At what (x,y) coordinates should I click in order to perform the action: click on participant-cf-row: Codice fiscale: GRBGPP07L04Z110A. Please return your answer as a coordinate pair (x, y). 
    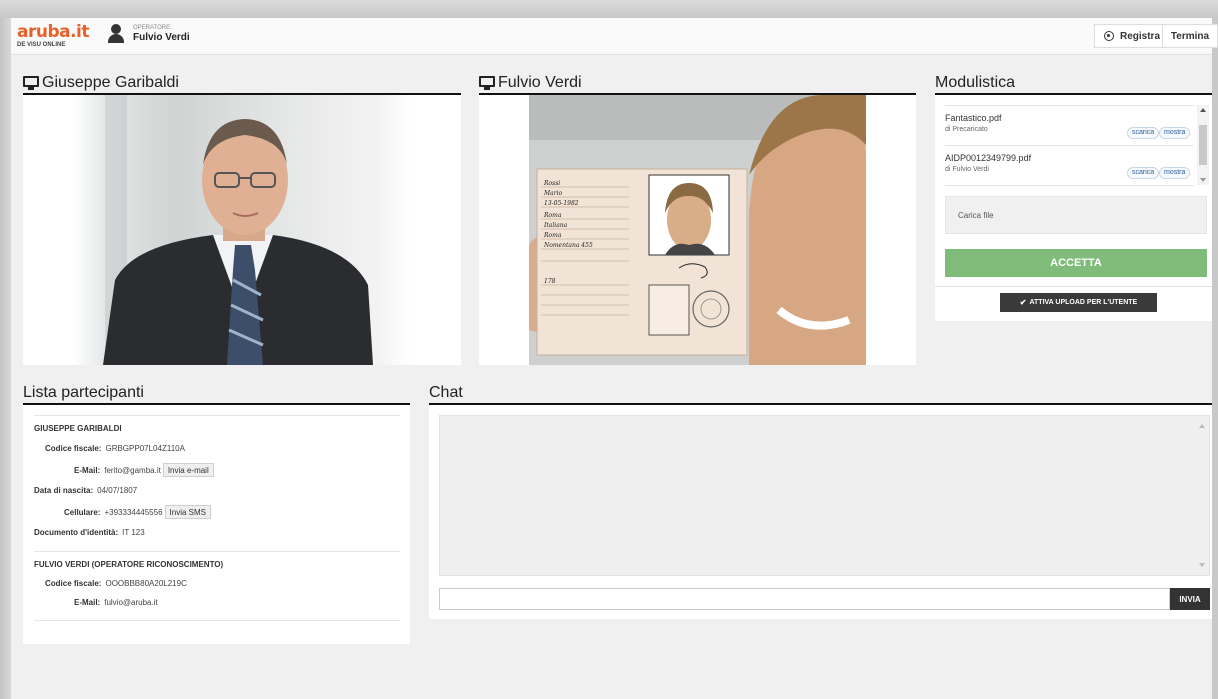
    Looking at the image, I should click on (115, 448).